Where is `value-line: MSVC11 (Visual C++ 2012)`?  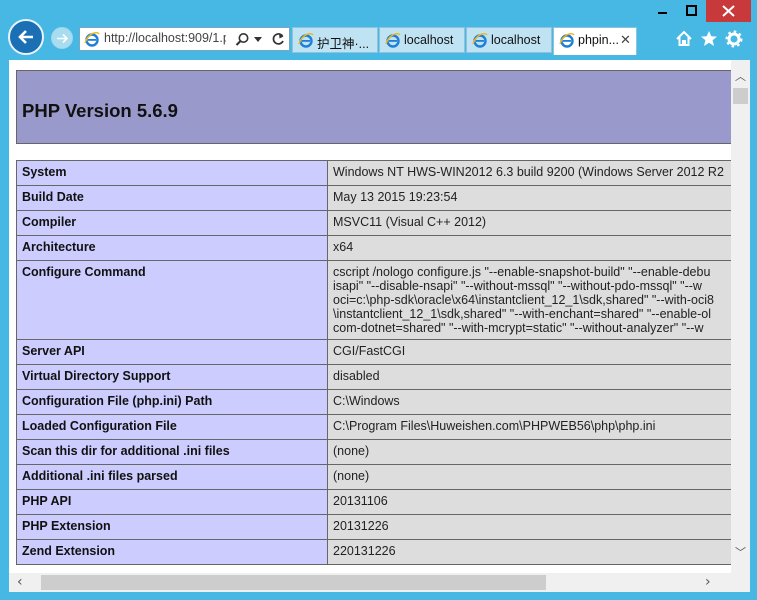
value-line: MSVC11 (Visual C++ 2012) is located at coordinates (410, 222).